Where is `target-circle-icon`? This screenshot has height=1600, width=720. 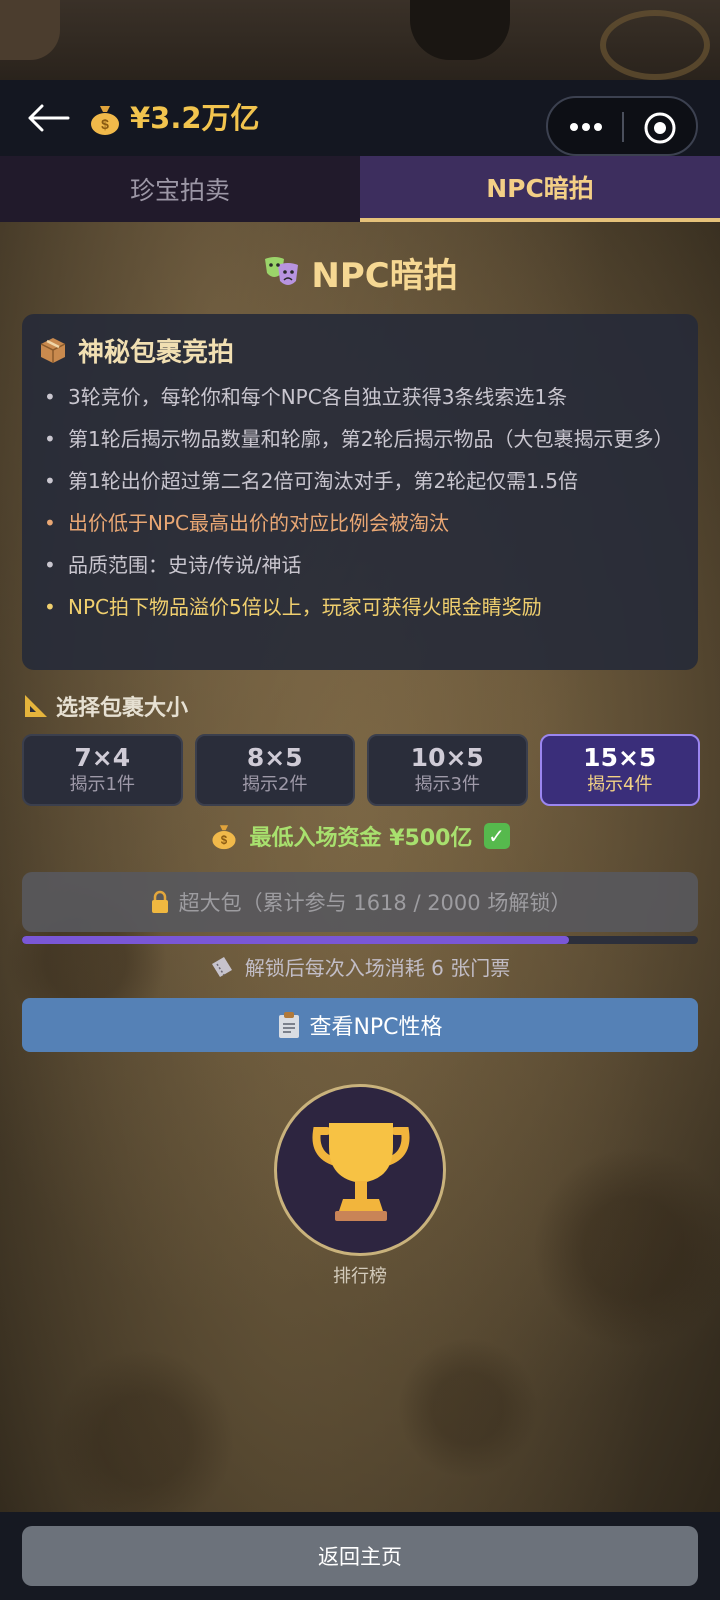 target-circle-icon is located at coordinates (660, 128).